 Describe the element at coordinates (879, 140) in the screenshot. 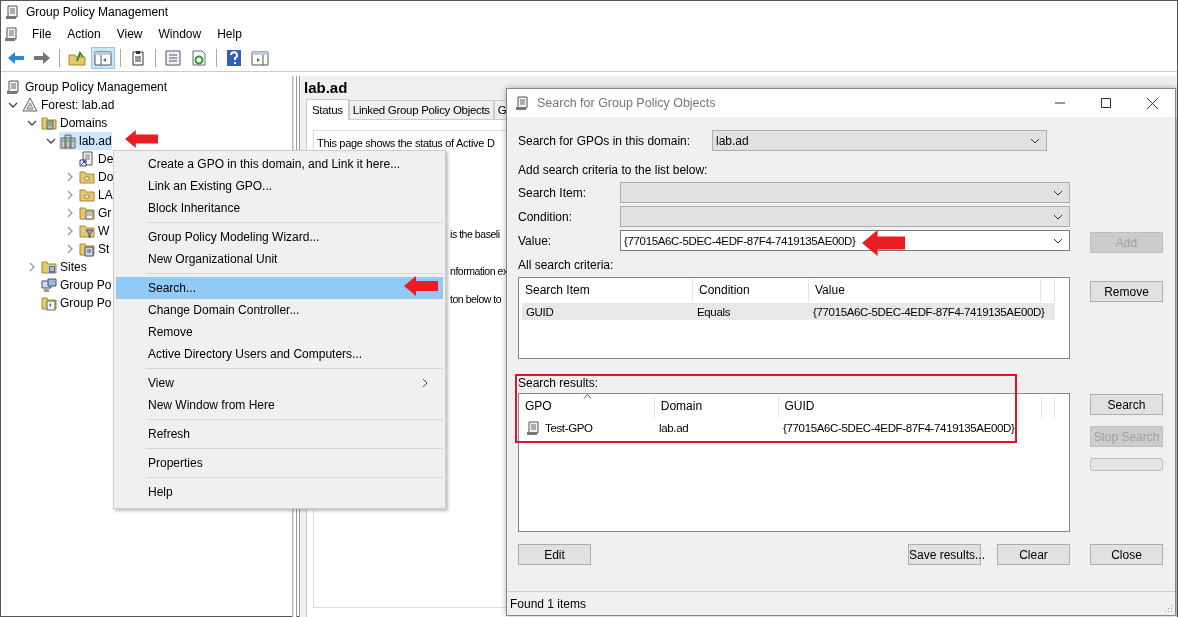

I see `dropdown-field: lab.ad` at that location.